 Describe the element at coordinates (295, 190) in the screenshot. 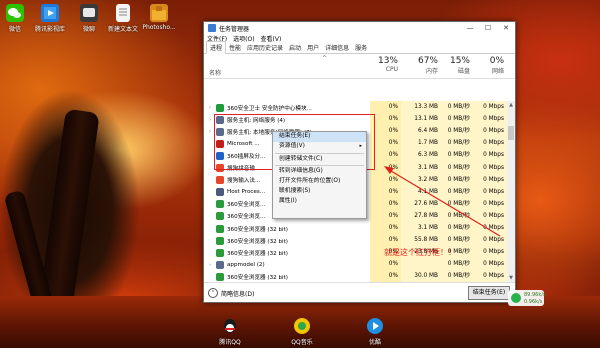

I see `context-menu-item-label: 联机搜索(S)` at that location.